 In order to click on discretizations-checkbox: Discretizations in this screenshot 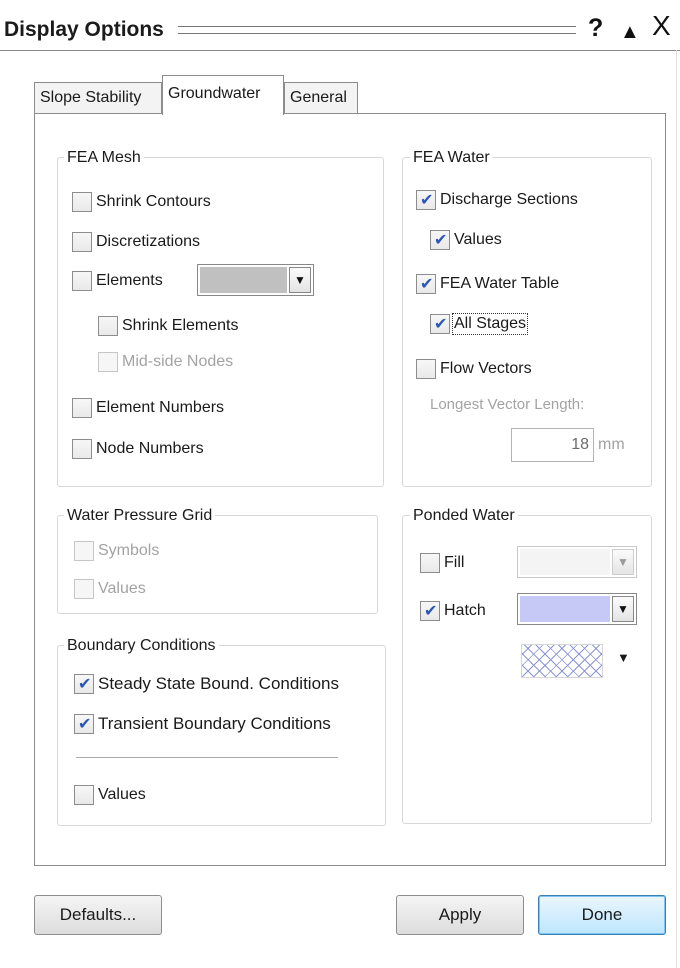, I will do `click(136, 242)`.